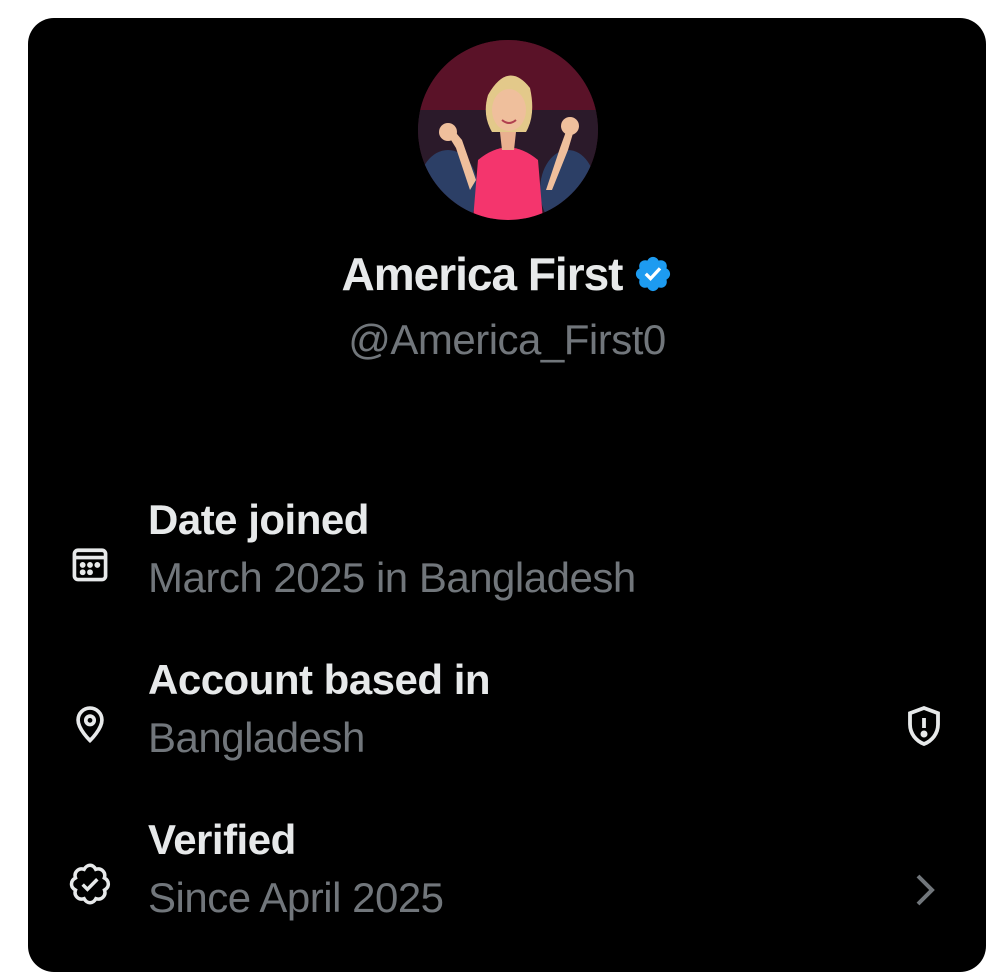 This screenshot has height=975, width=995. What do you see at coordinates (222, 839) in the screenshot?
I see `verified-title: Verified` at bounding box center [222, 839].